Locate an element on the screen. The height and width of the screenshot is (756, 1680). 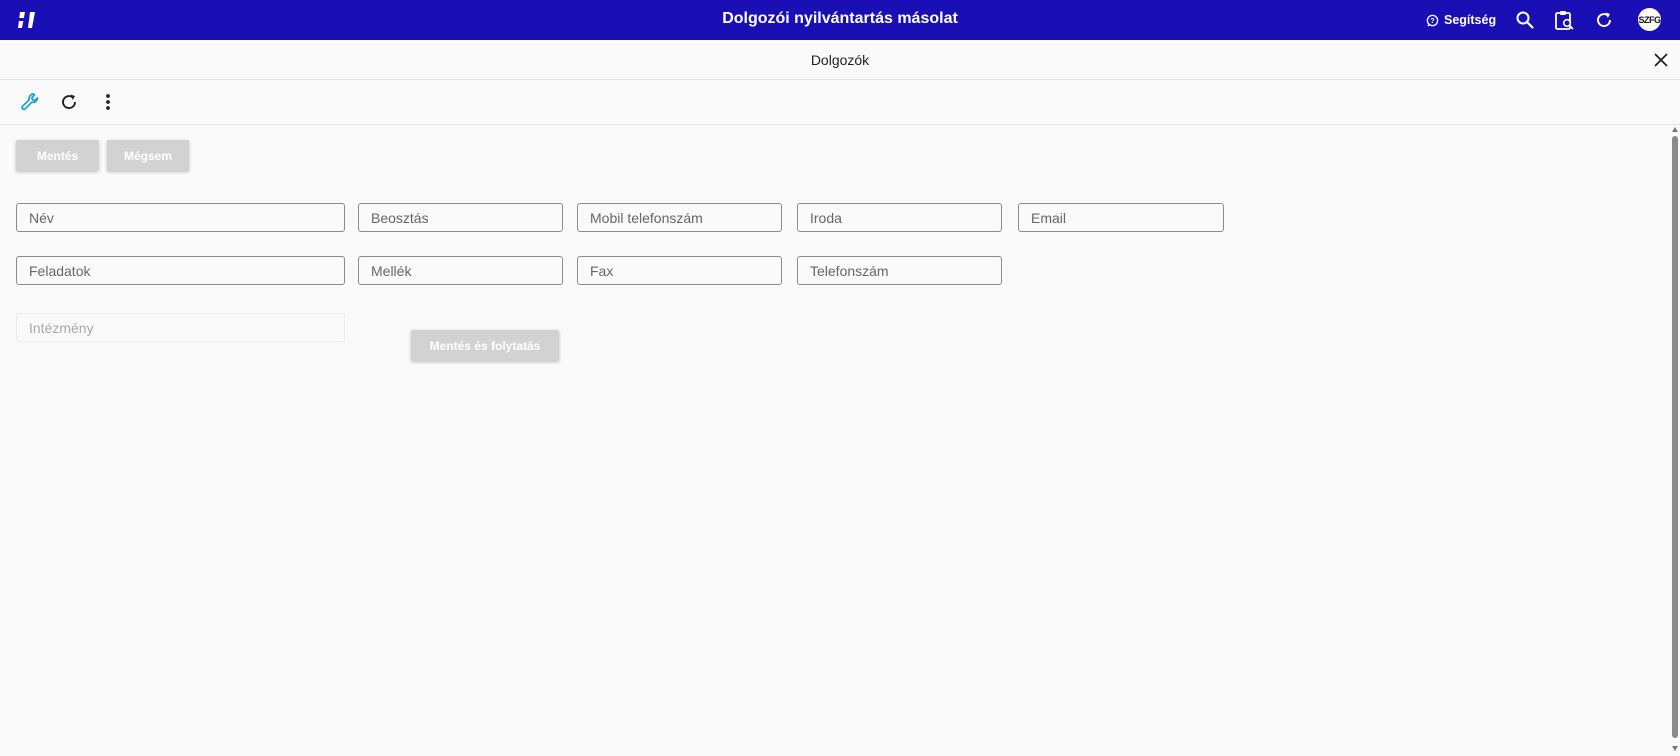
iroda-field is located at coordinates (899, 217).